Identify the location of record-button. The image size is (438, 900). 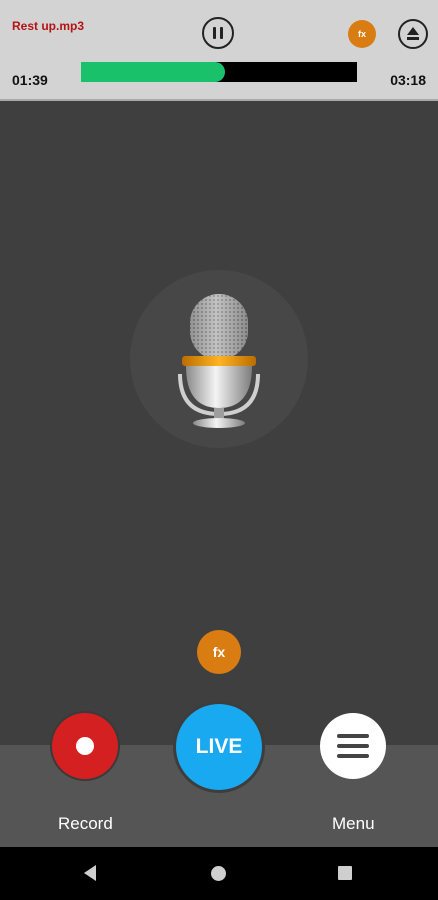
(85, 746).